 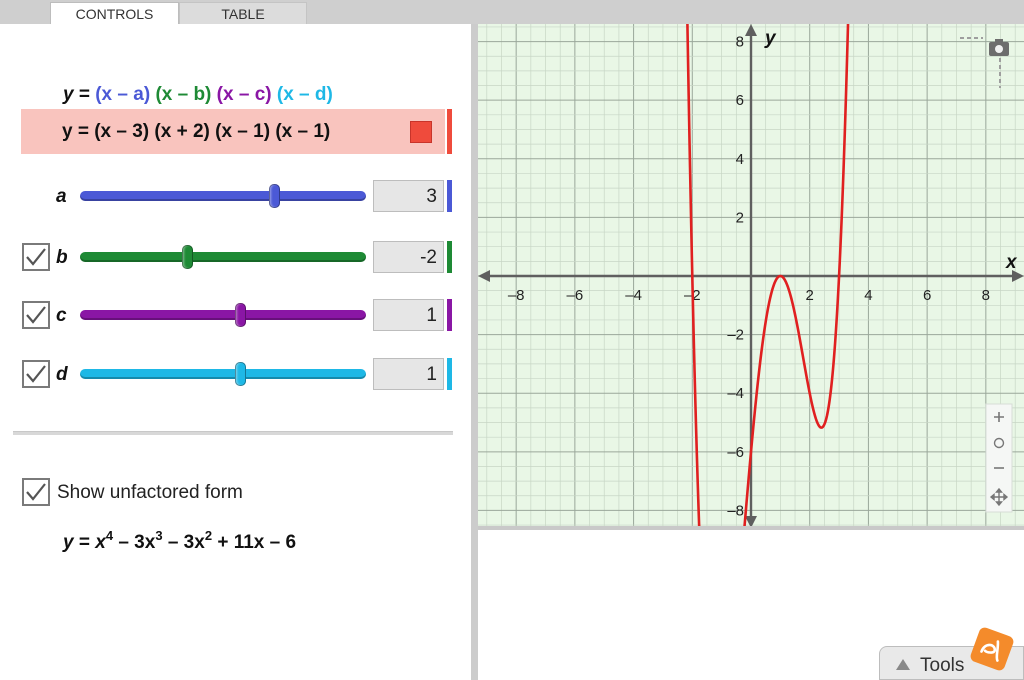 I want to click on param-b-label: b, so click(x=62, y=257).